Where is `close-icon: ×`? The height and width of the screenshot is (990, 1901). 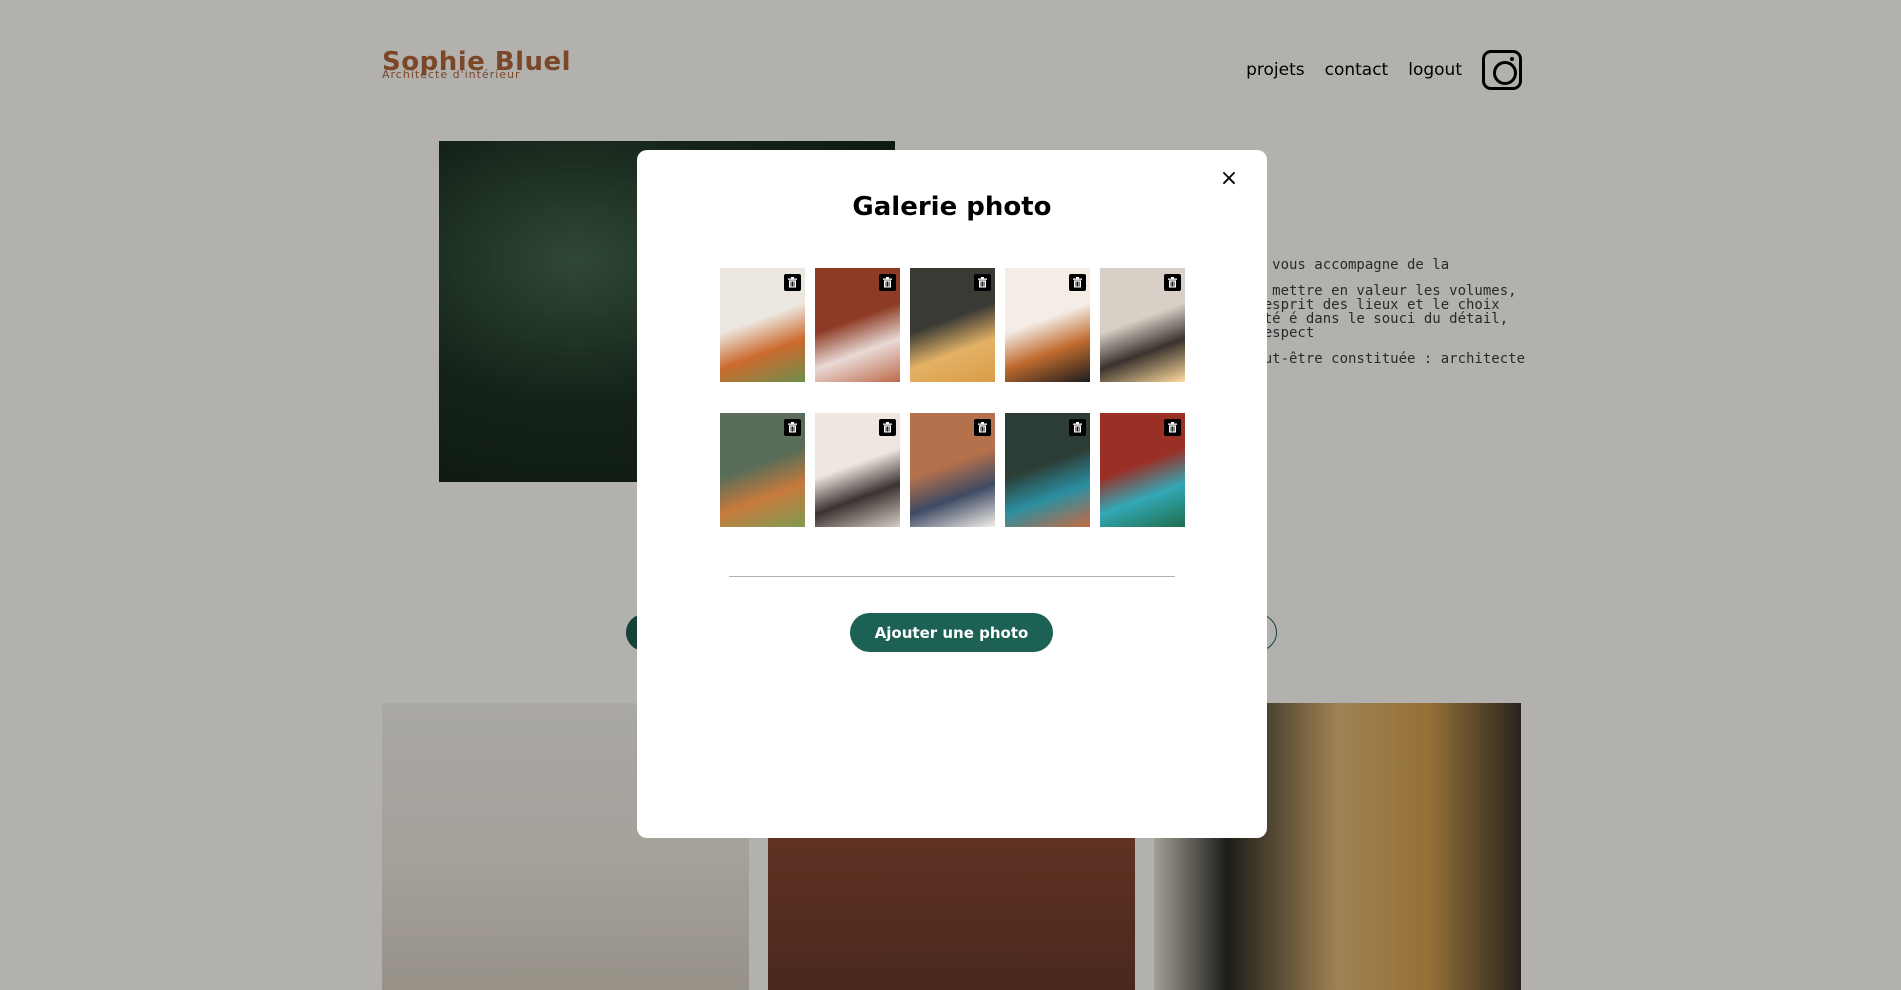 close-icon: × is located at coordinates (1229, 179).